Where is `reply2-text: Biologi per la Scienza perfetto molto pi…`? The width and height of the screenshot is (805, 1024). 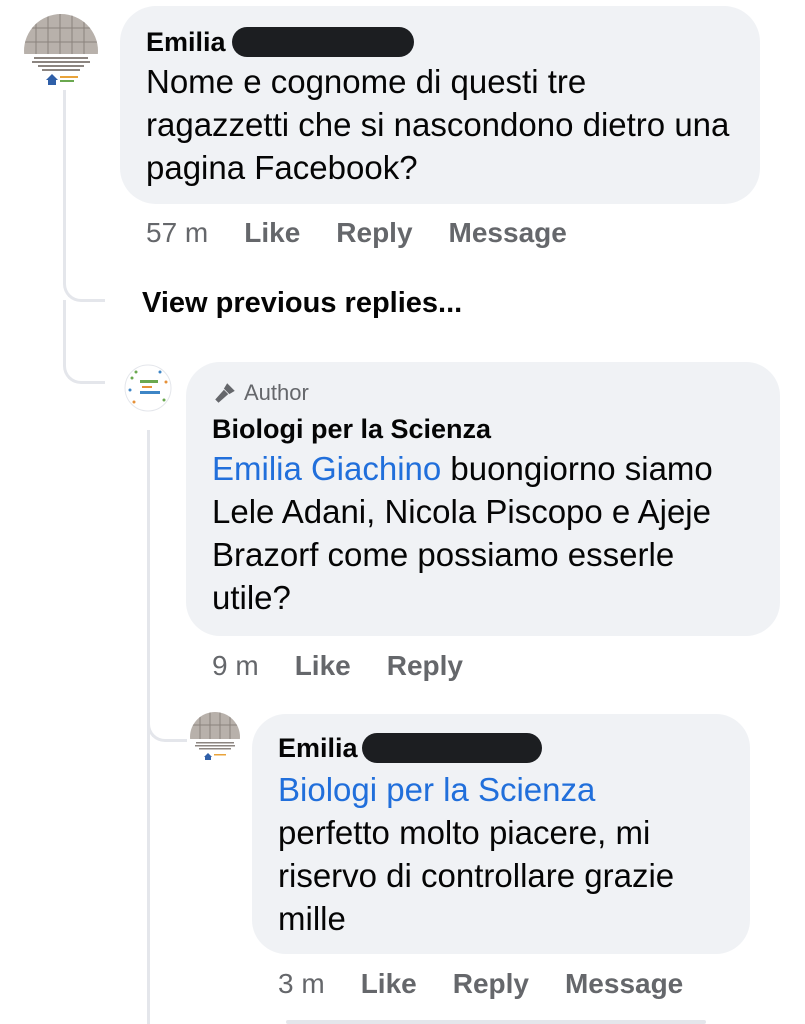 reply2-text: Biologi per la Scienza perfetto molto pi… is located at coordinates (505, 854).